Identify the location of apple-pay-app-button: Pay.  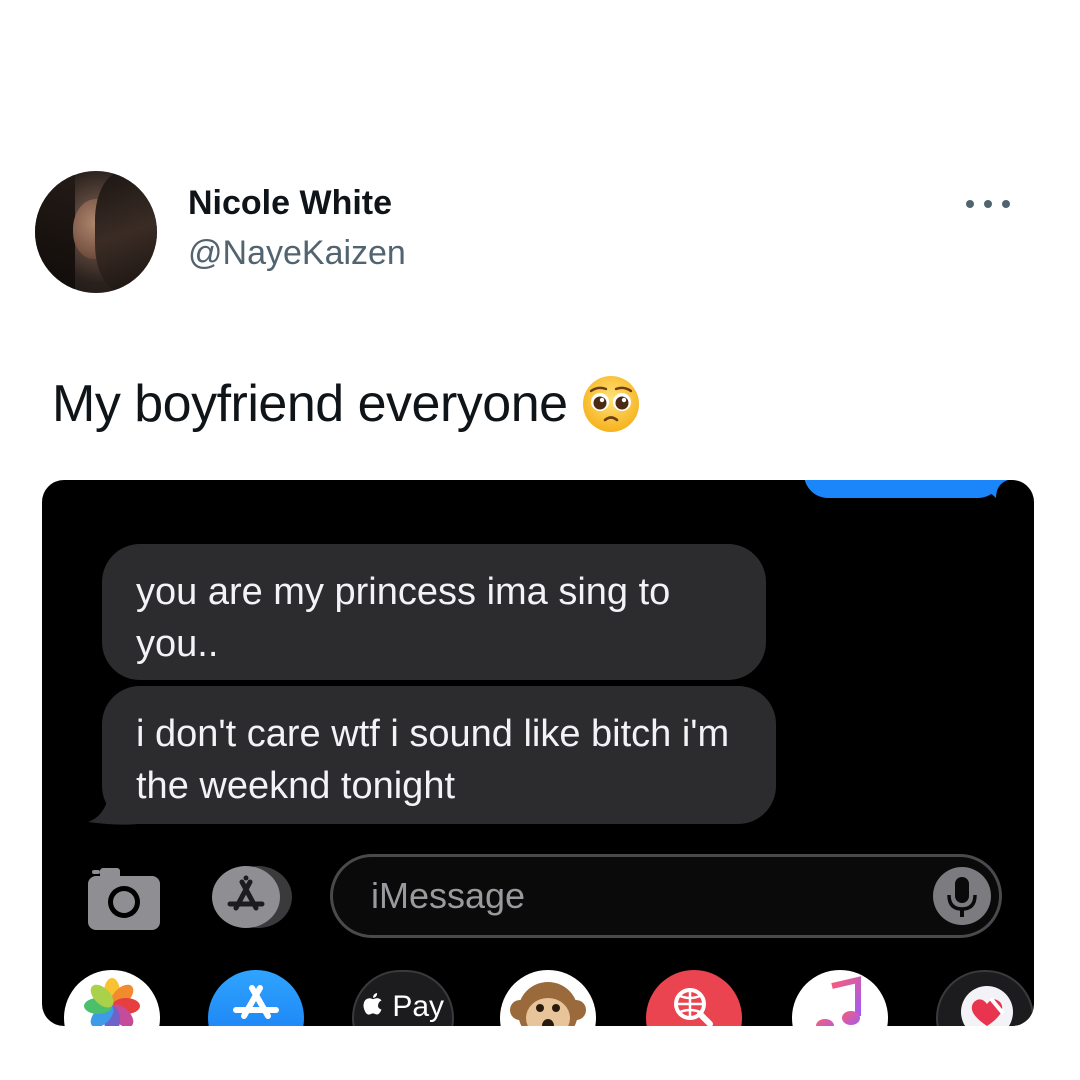
(403, 998).